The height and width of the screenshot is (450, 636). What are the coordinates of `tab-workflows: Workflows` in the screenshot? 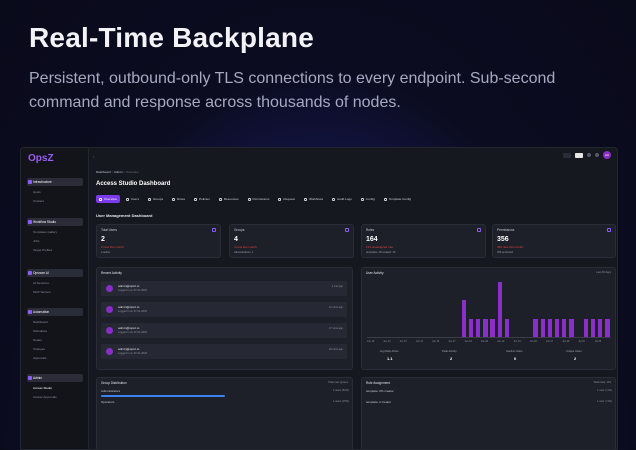 It's located at (313, 199).